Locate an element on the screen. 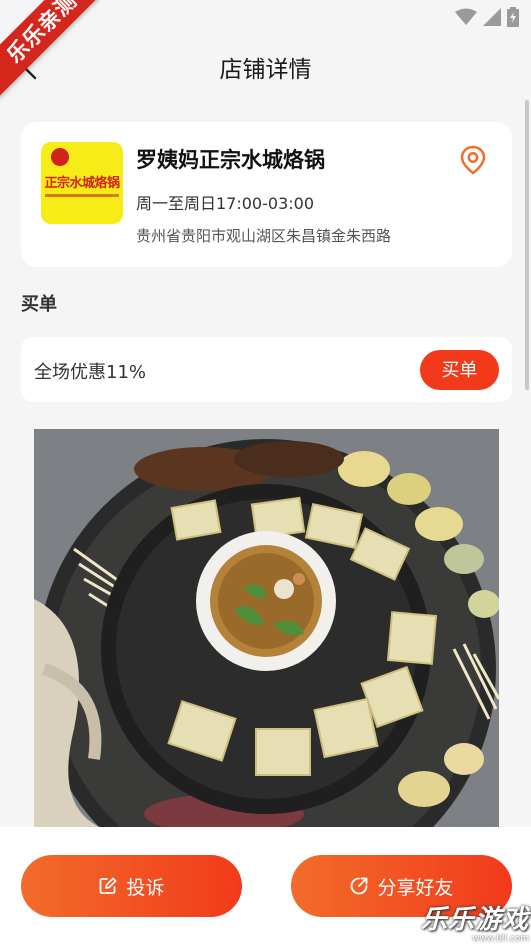  edit-icon is located at coordinates (108, 886).